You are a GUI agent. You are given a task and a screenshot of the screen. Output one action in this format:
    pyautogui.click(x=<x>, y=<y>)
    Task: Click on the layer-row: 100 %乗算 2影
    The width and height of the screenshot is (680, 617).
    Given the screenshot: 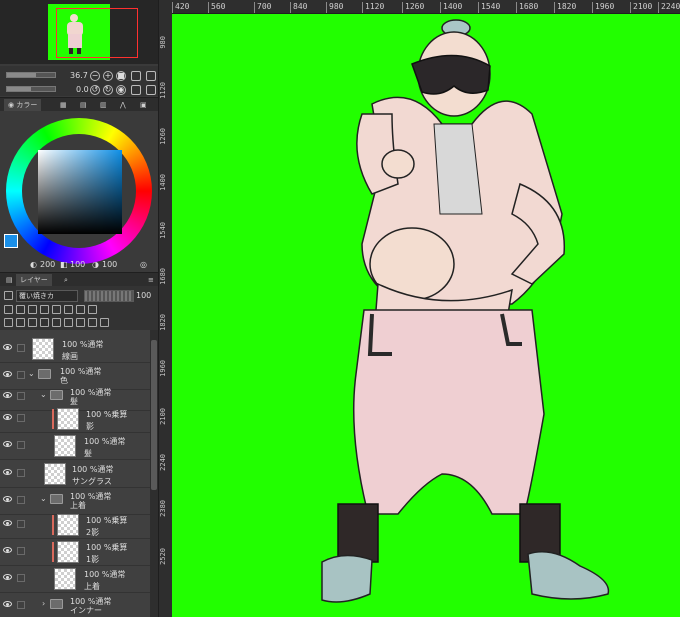 What is the action you would take?
    pyautogui.click(x=75, y=525)
    